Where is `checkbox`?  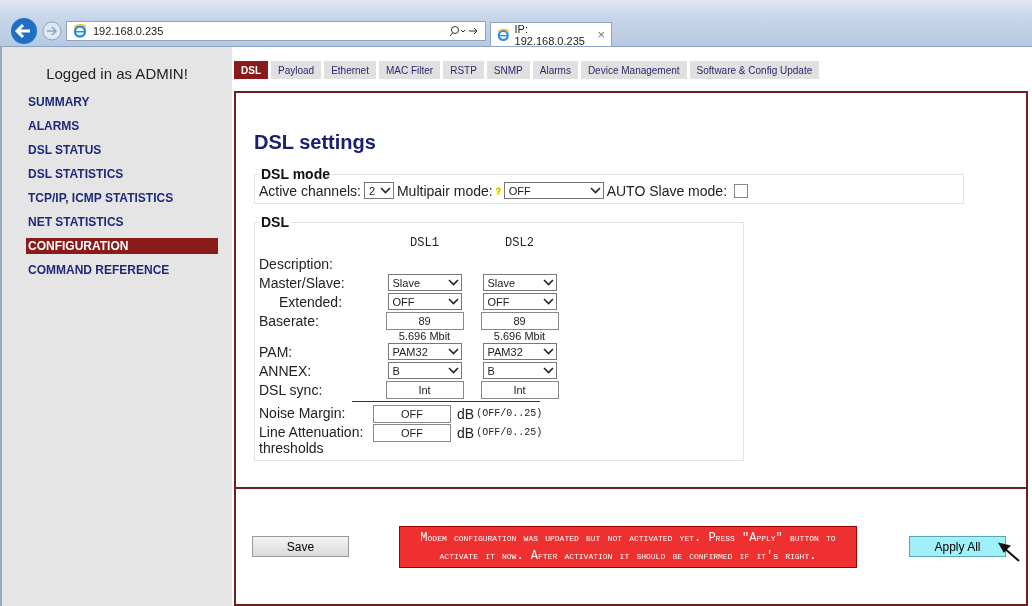 checkbox is located at coordinates (741, 190).